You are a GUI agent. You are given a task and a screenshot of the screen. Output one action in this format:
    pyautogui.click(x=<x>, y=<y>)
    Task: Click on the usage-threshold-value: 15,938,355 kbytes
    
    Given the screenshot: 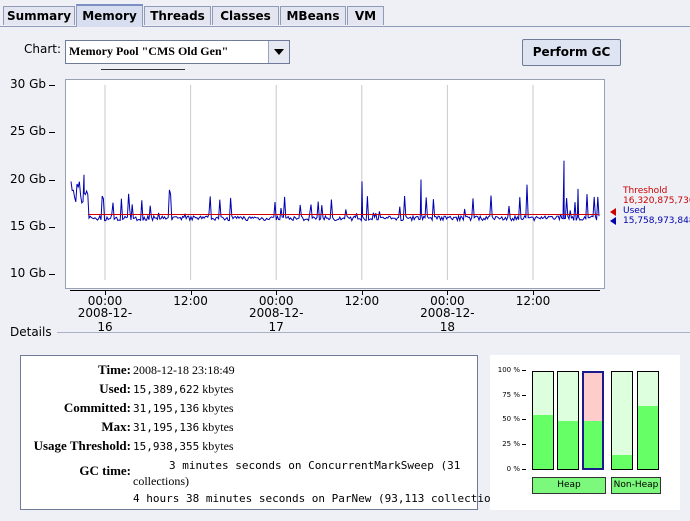 What is the action you would take?
    pyautogui.click(x=183, y=446)
    